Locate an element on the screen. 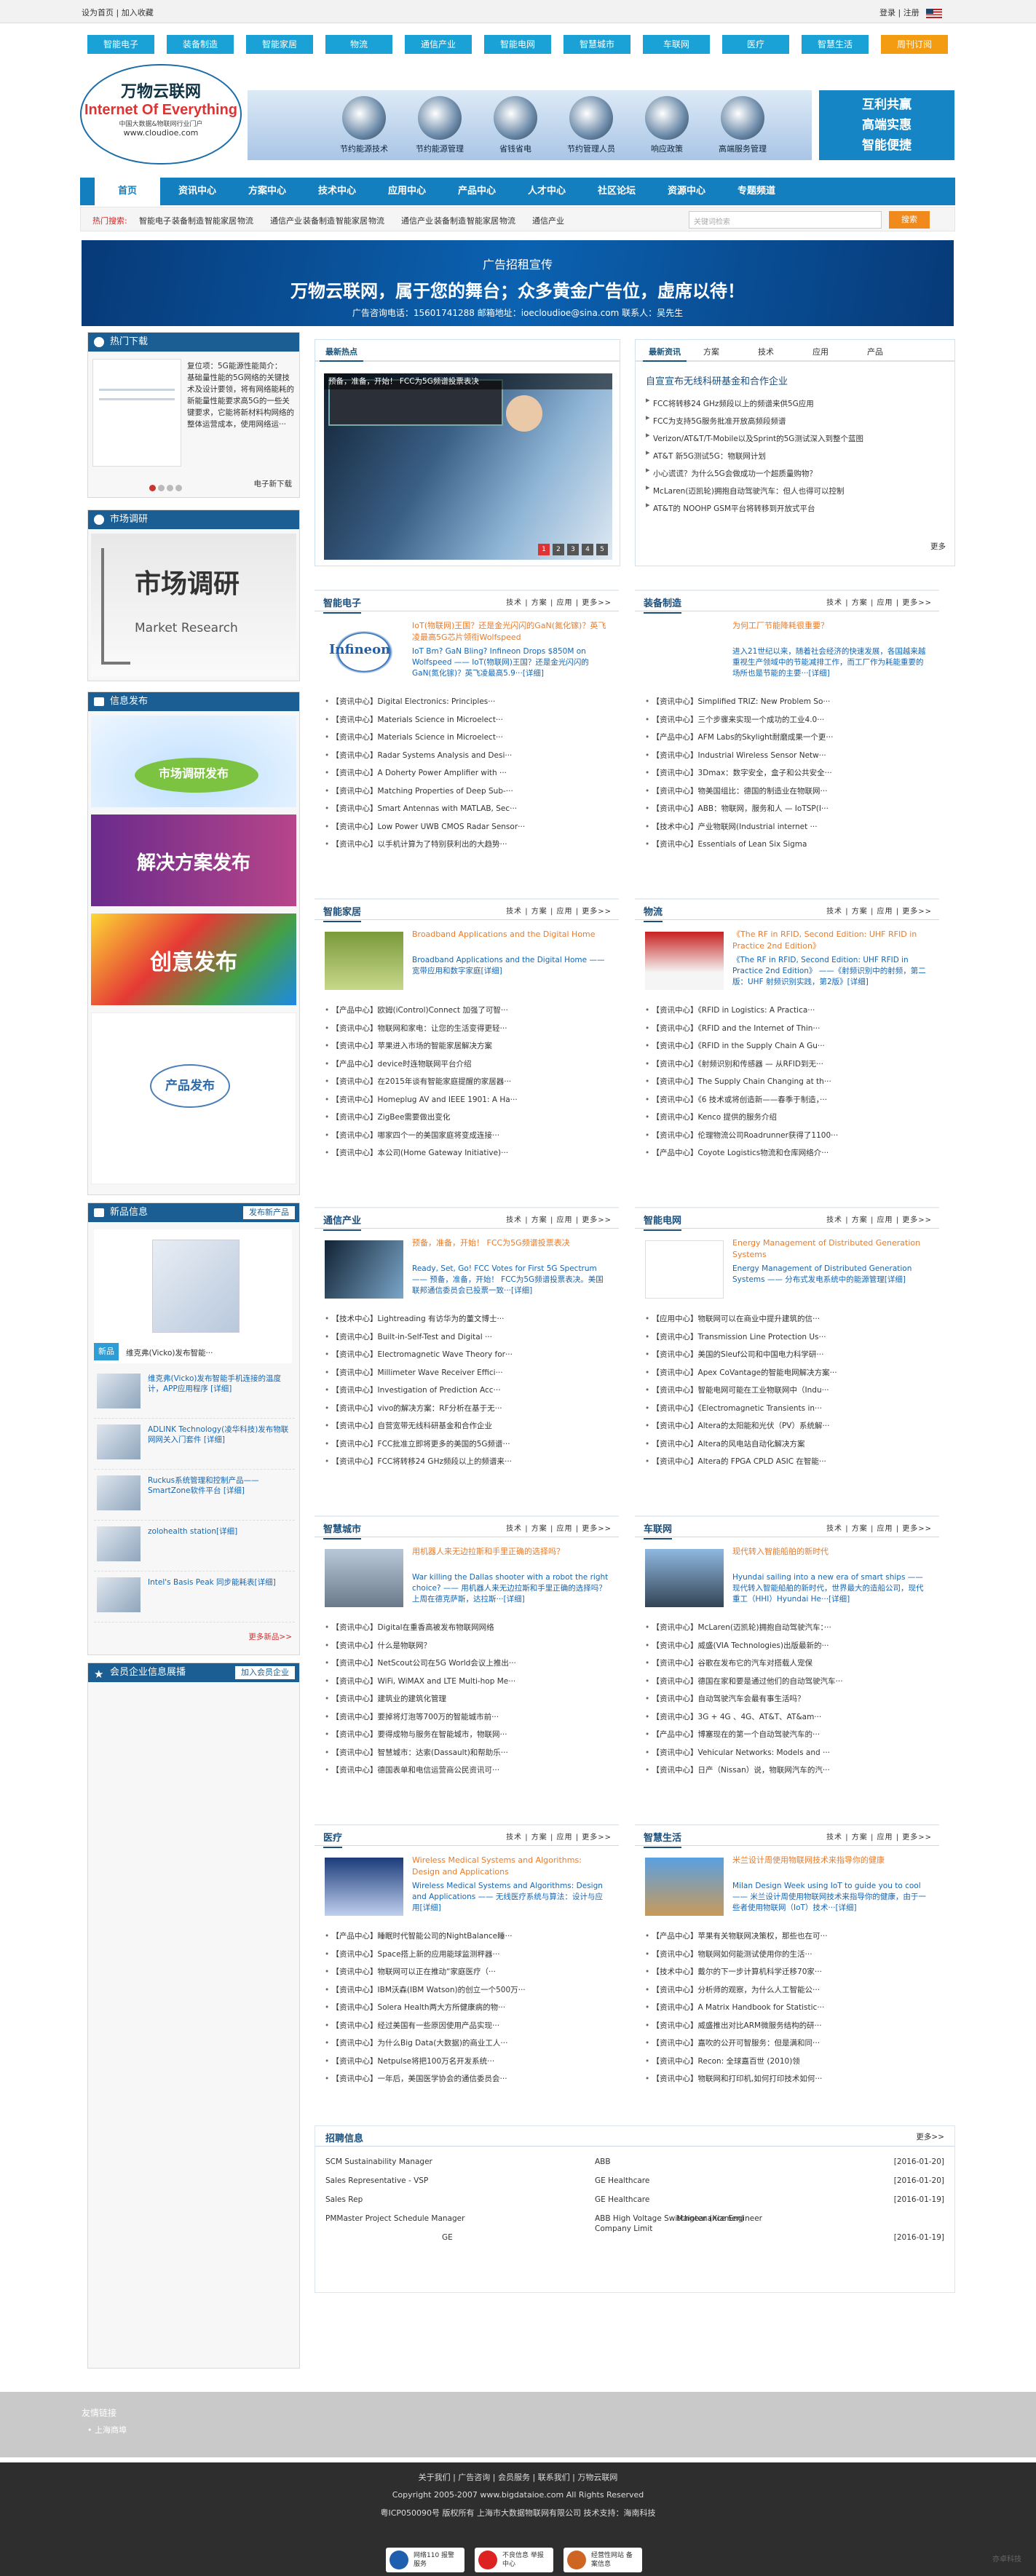 The image size is (1036, 2576). section-list-item: 【资讯中心】Industrial Wireless Sensor Netw··· is located at coordinates (790, 756).